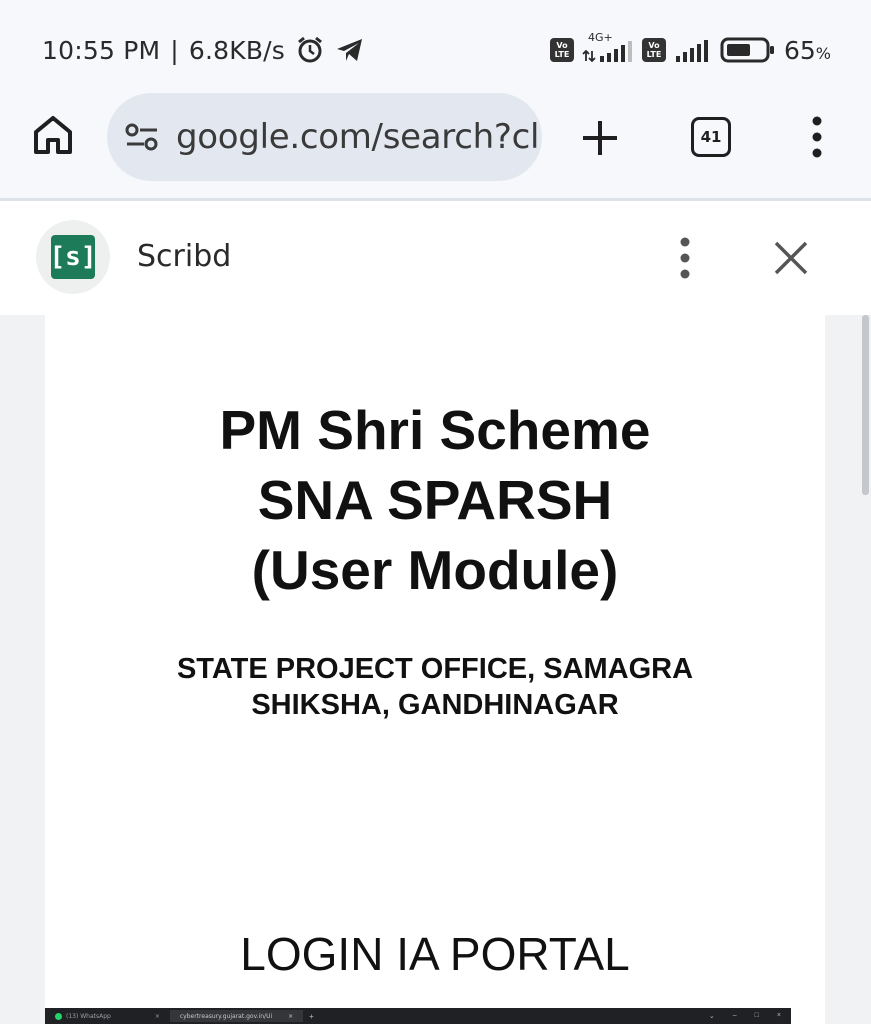  What do you see at coordinates (226, 1016) in the screenshot?
I see `embedded-tab-label: cybertreasury.gujarat.gov.in/Ui` at bounding box center [226, 1016].